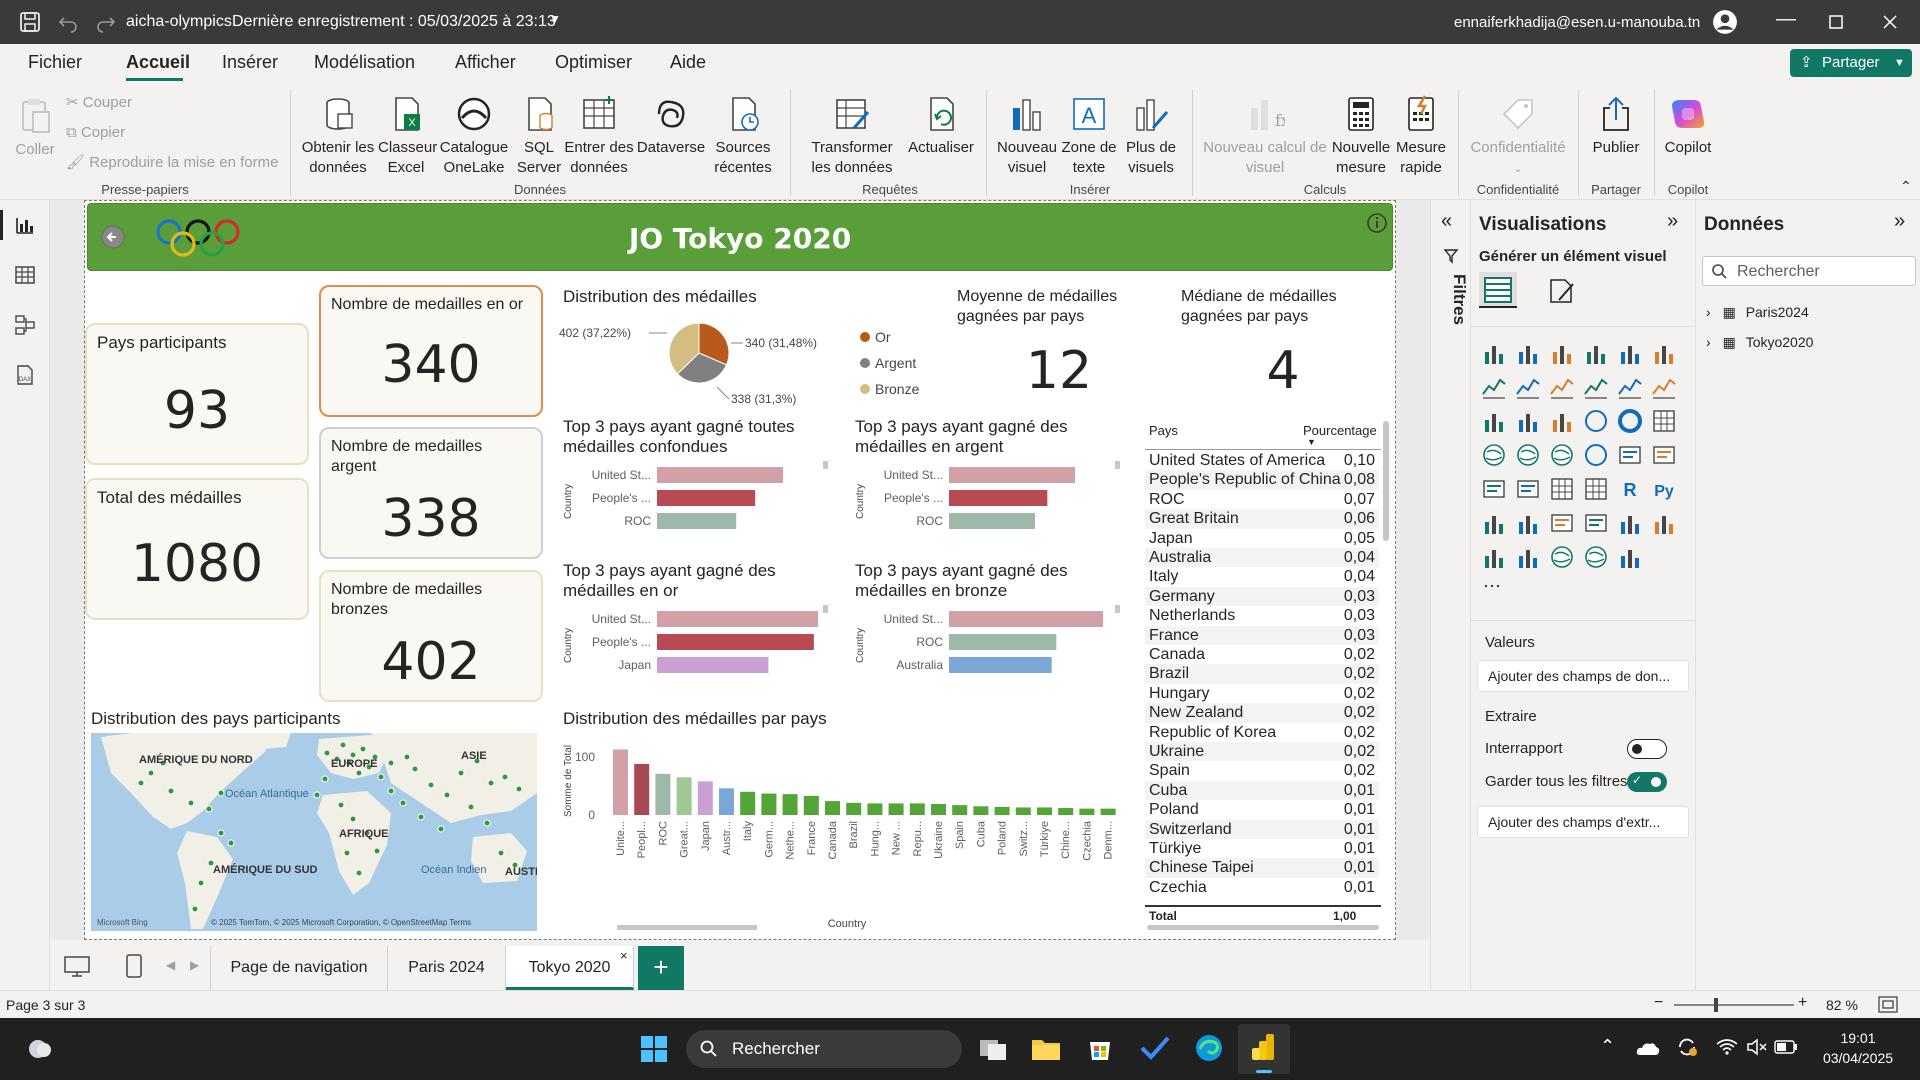  What do you see at coordinates (1596, 523) in the screenshot?
I see `narrative-icon` at bounding box center [1596, 523].